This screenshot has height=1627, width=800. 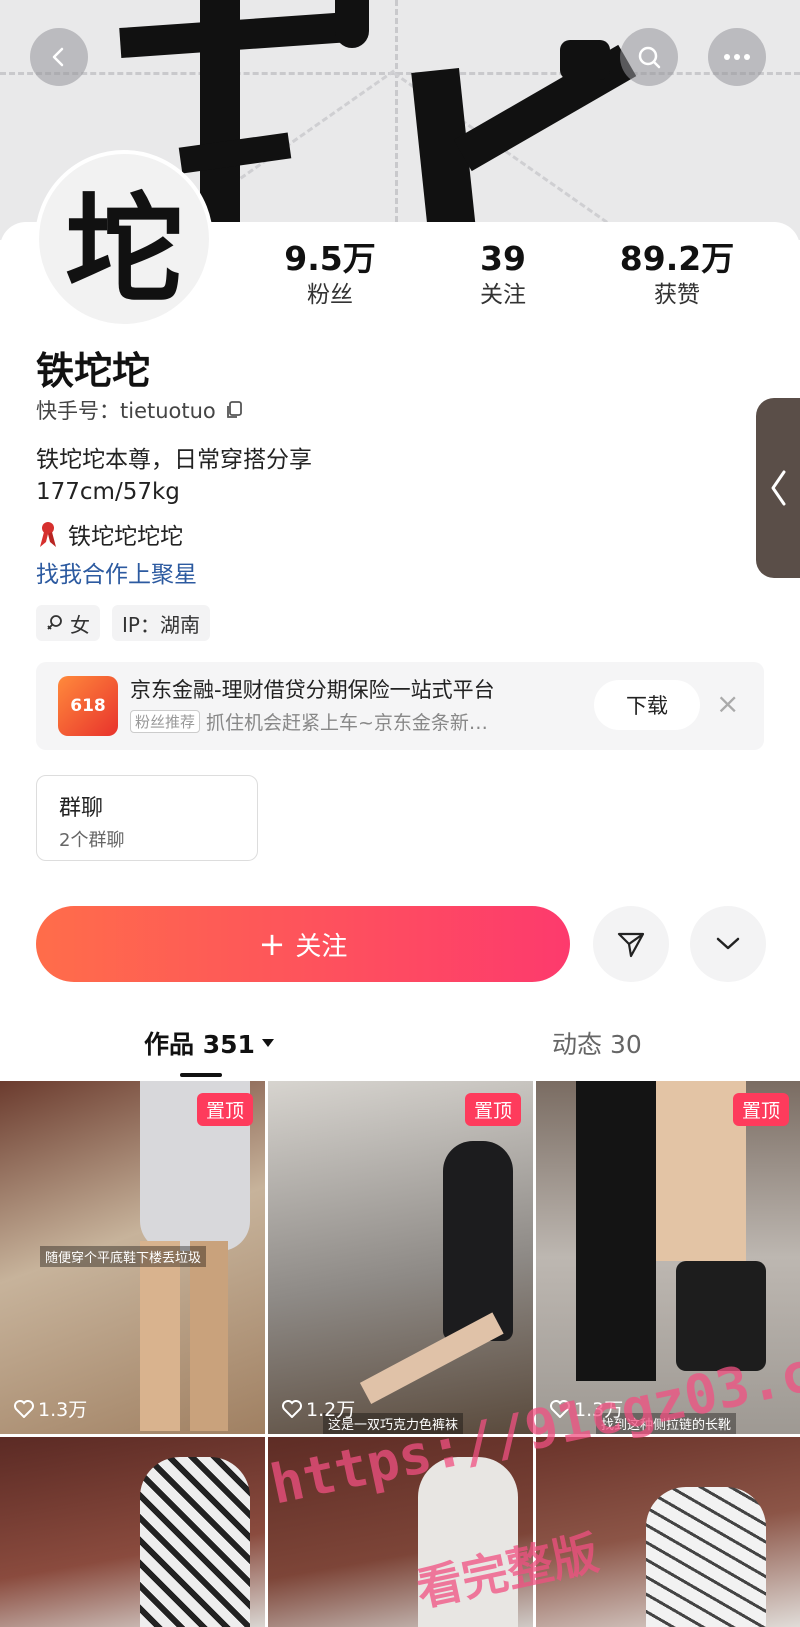 I want to click on stat-likes: 89.2万 获赞, so click(x=677, y=274).